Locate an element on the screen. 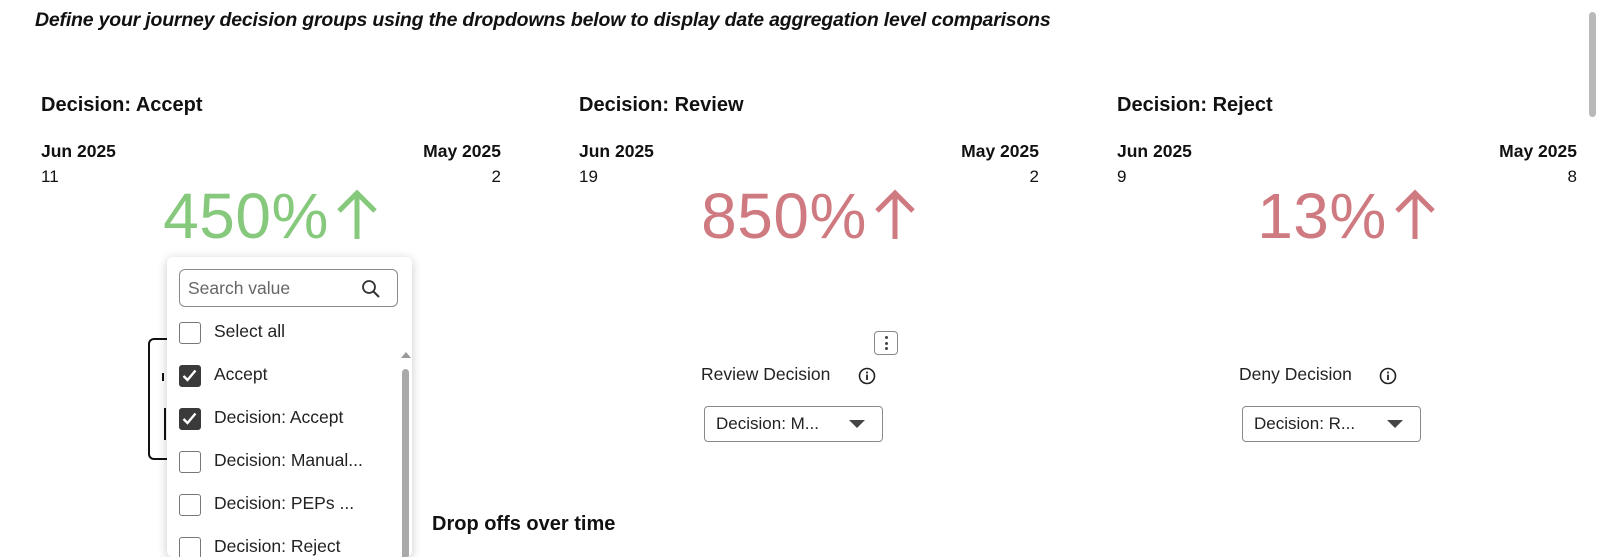 Image resolution: width=1600 pixels, height=557 pixels. scroll-up-icon is located at coordinates (406, 355).